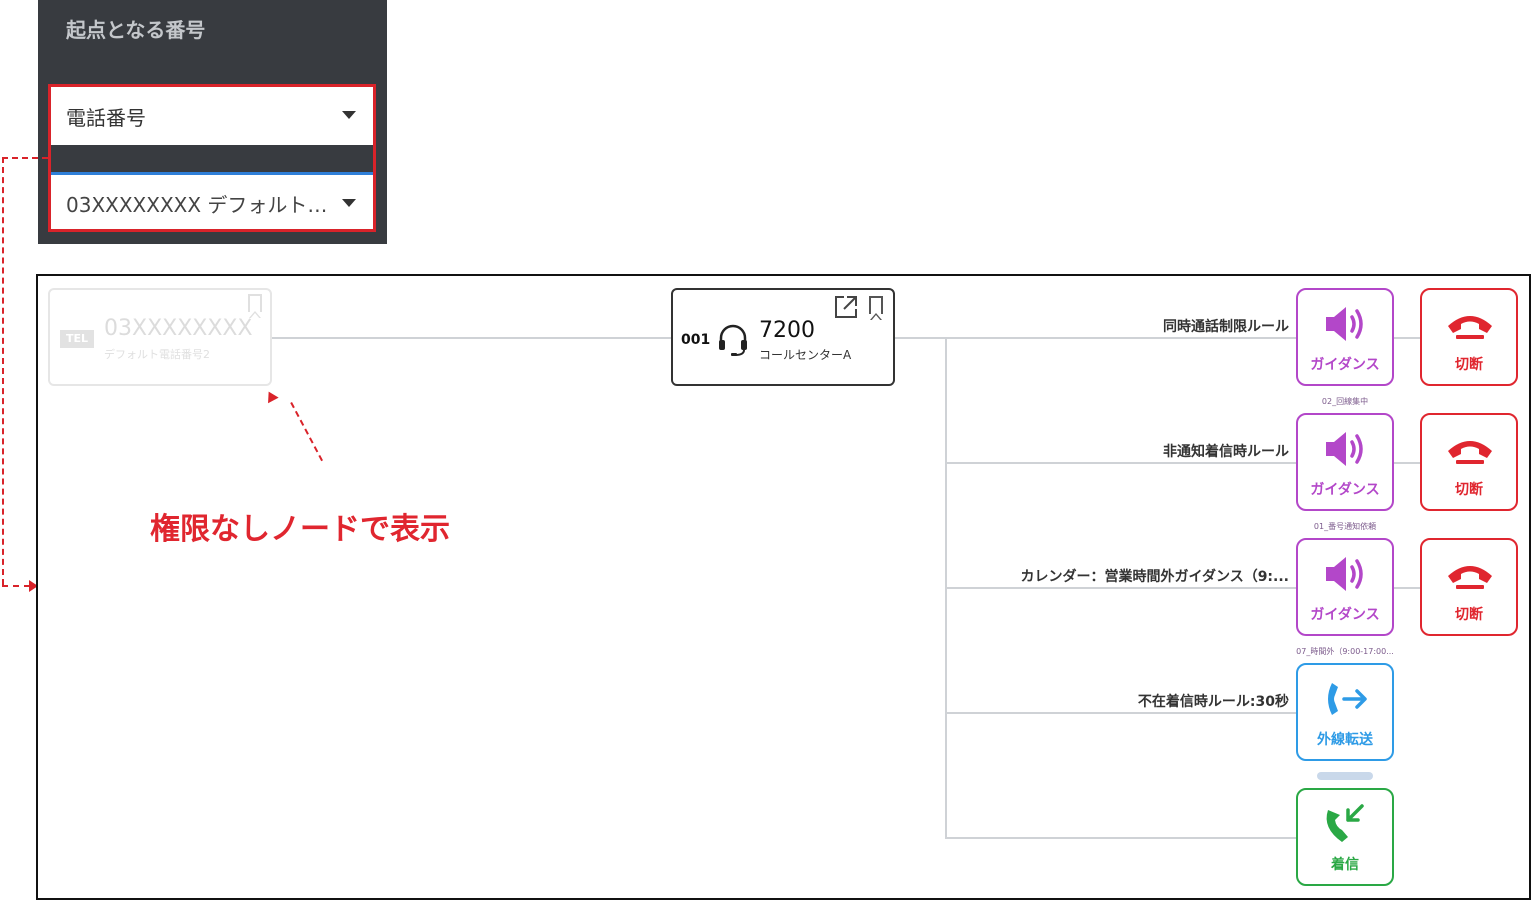 The width and height of the screenshot is (1532, 901). Describe the element at coordinates (1345, 823) in the screenshot. I see `incoming-call-icon` at that location.